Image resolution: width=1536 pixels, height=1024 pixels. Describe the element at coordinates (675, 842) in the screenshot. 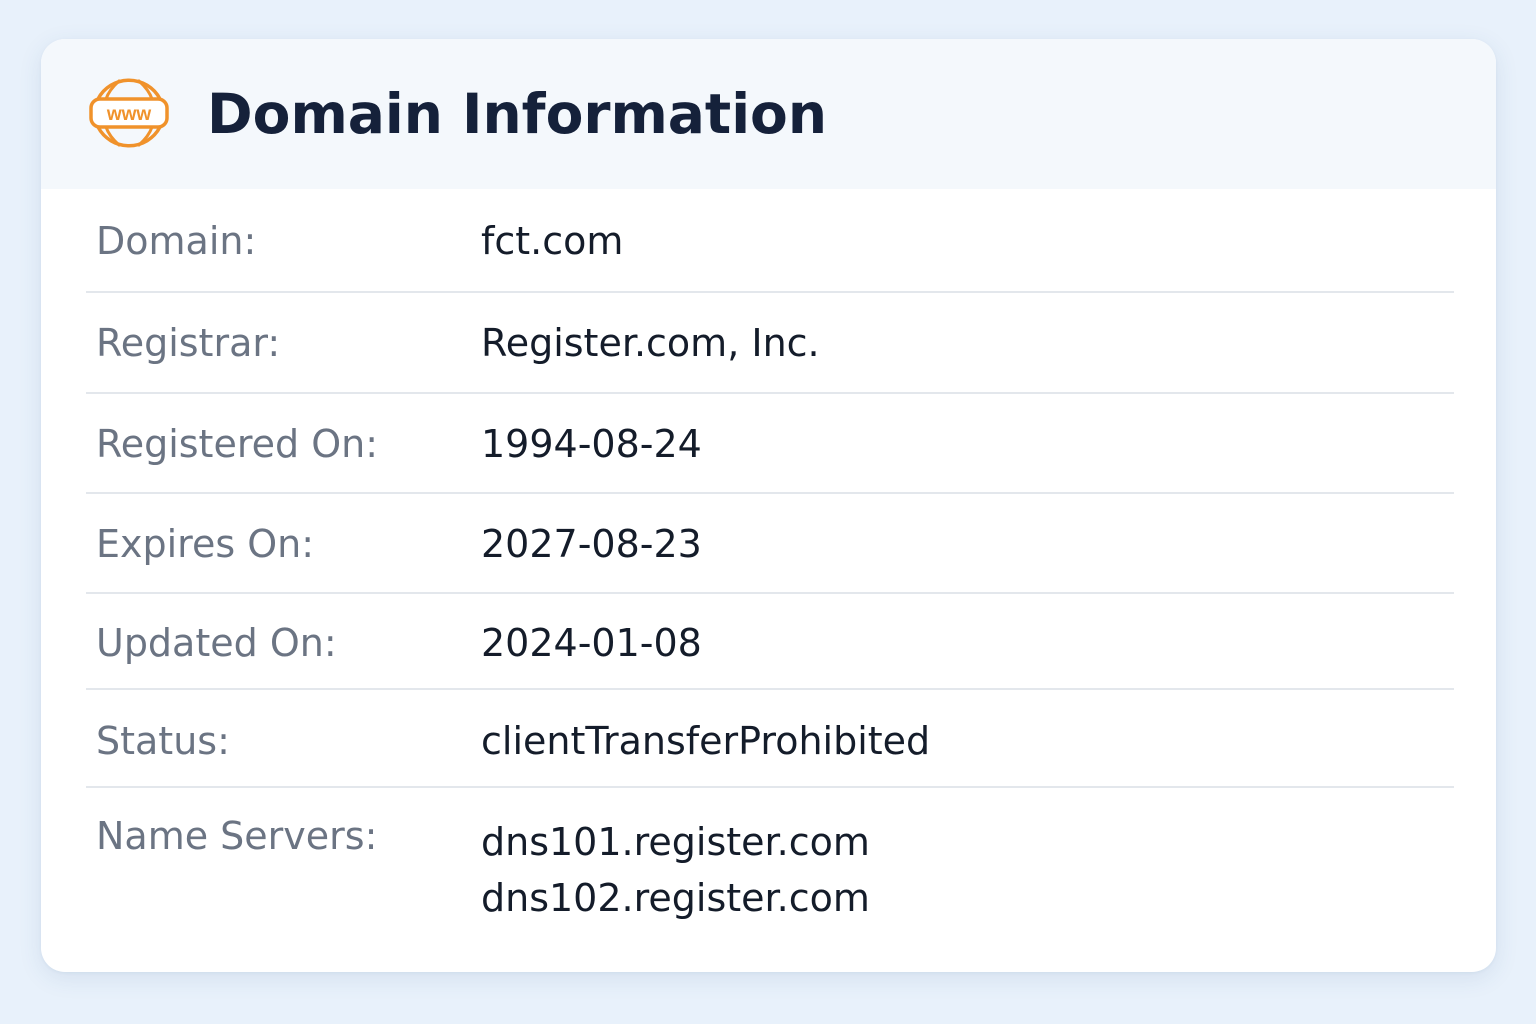

I see `name-server-item: dns101.register.com` at that location.